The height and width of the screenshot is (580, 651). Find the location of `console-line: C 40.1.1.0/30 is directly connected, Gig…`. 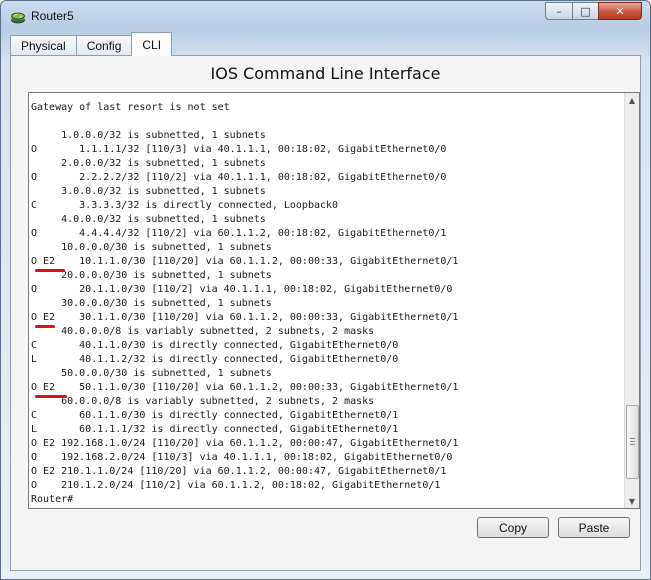

console-line: C 40.1.1.0/30 is directly connected, Gig… is located at coordinates (215, 345).